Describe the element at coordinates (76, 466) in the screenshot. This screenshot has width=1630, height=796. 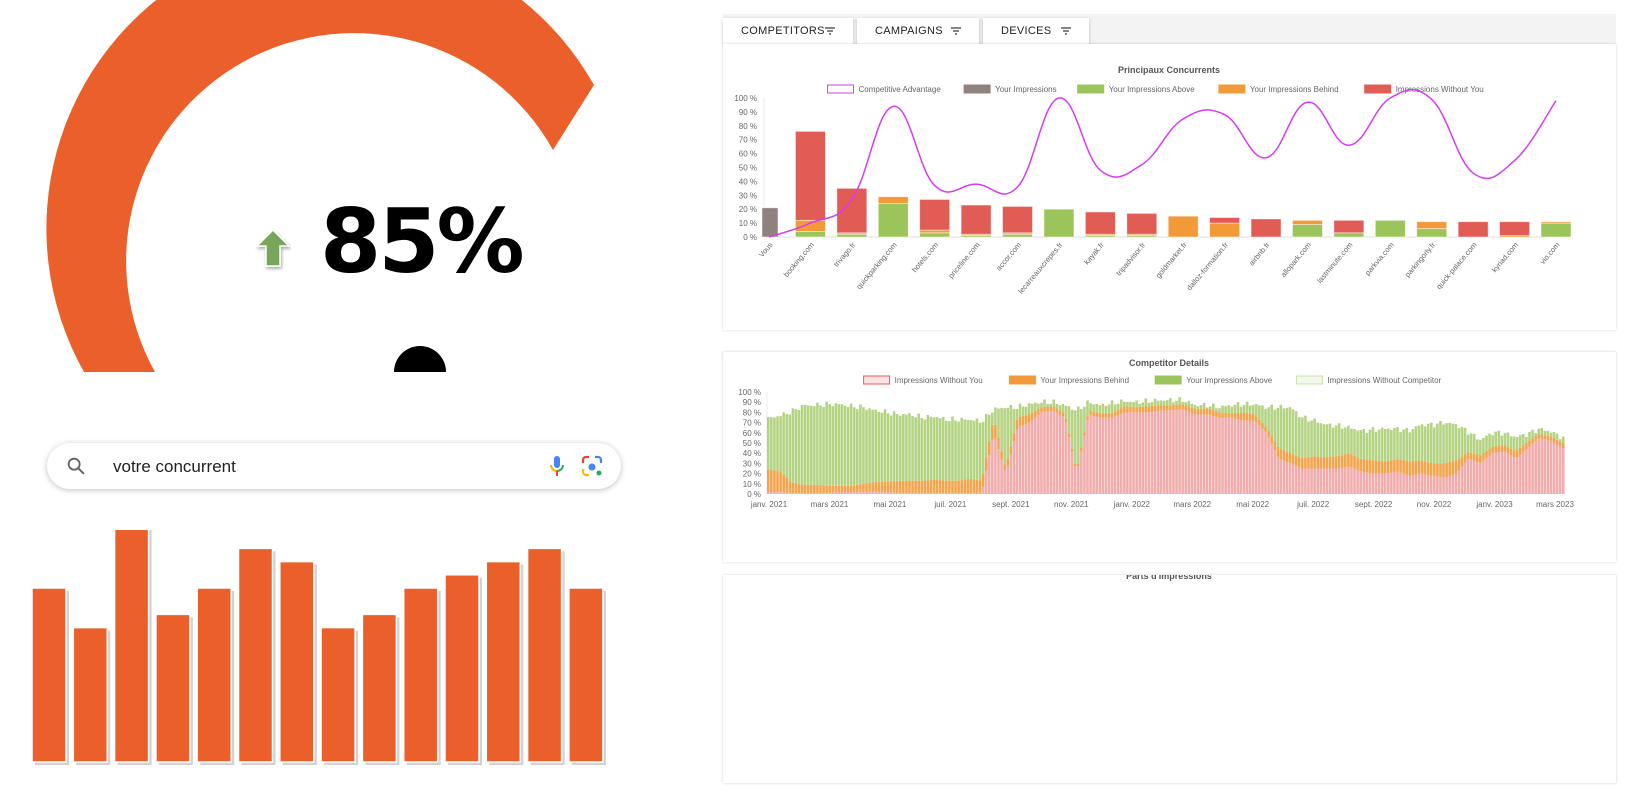
I see `search-icon` at that location.